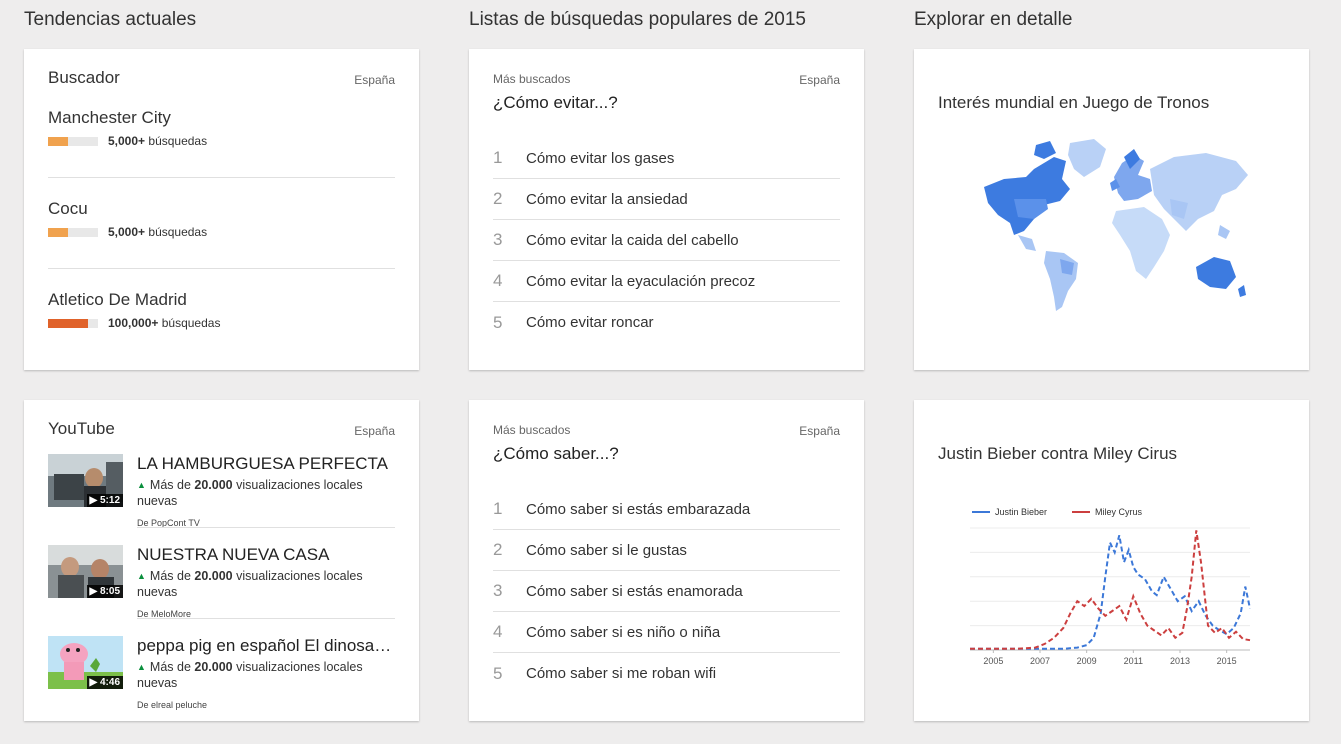  Describe the element at coordinates (556, 453) in the screenshot. I see `list-title: ¿Cómo saber...?` at that location.